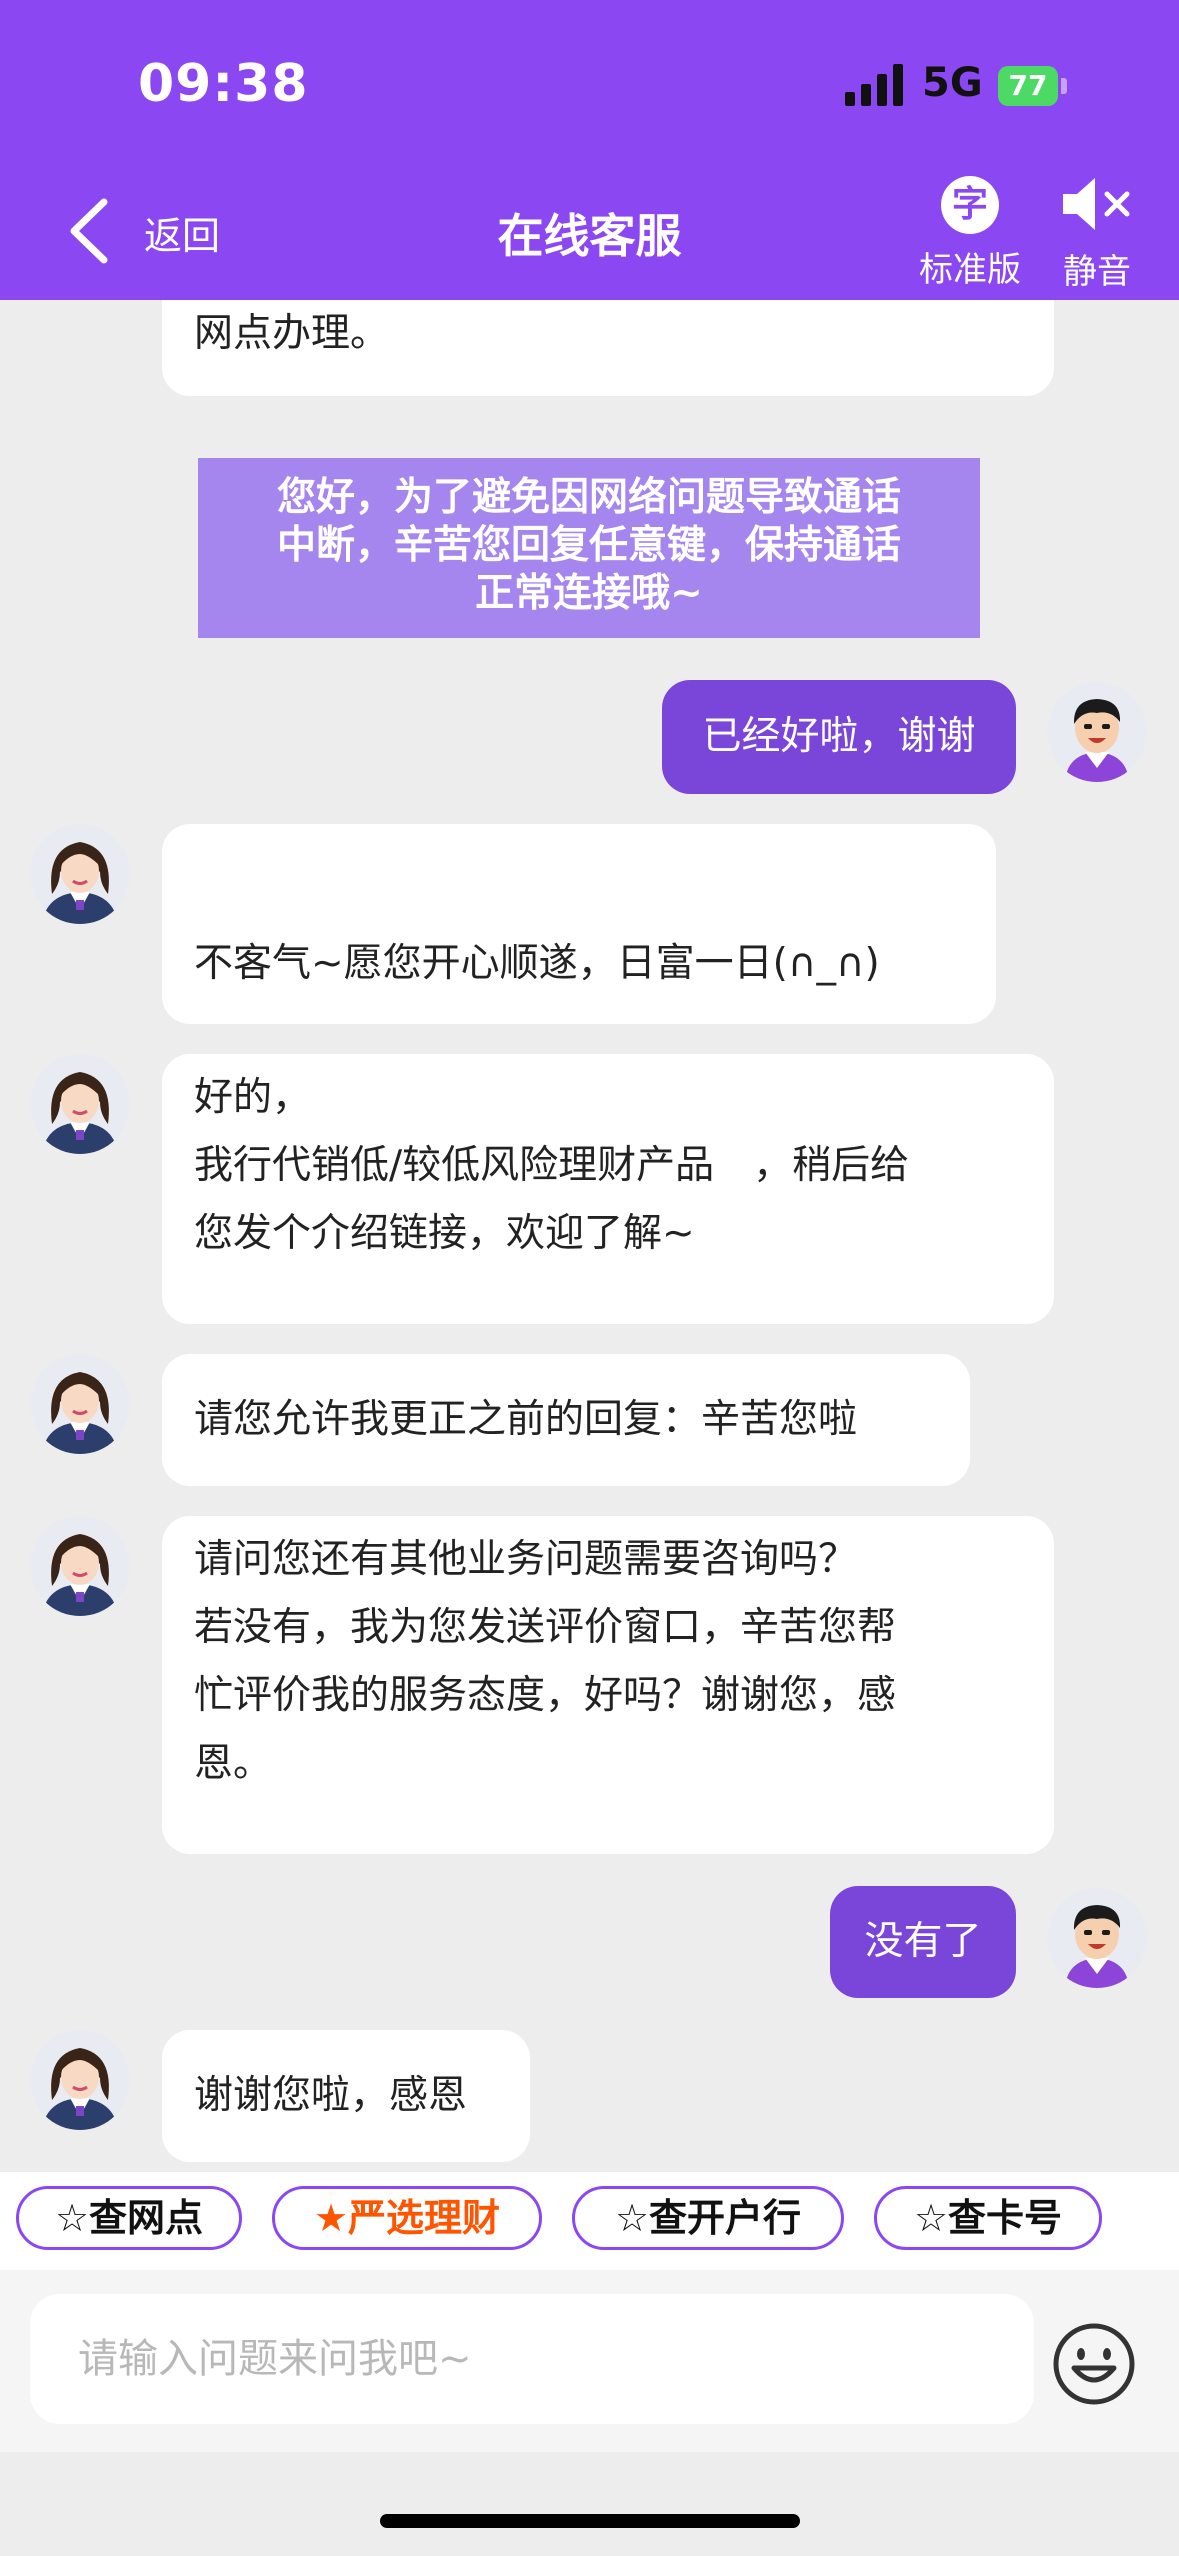  Describe the element at coordinates (233, 1763) in the screenshot. I see `message-line: 恩。` at that location.